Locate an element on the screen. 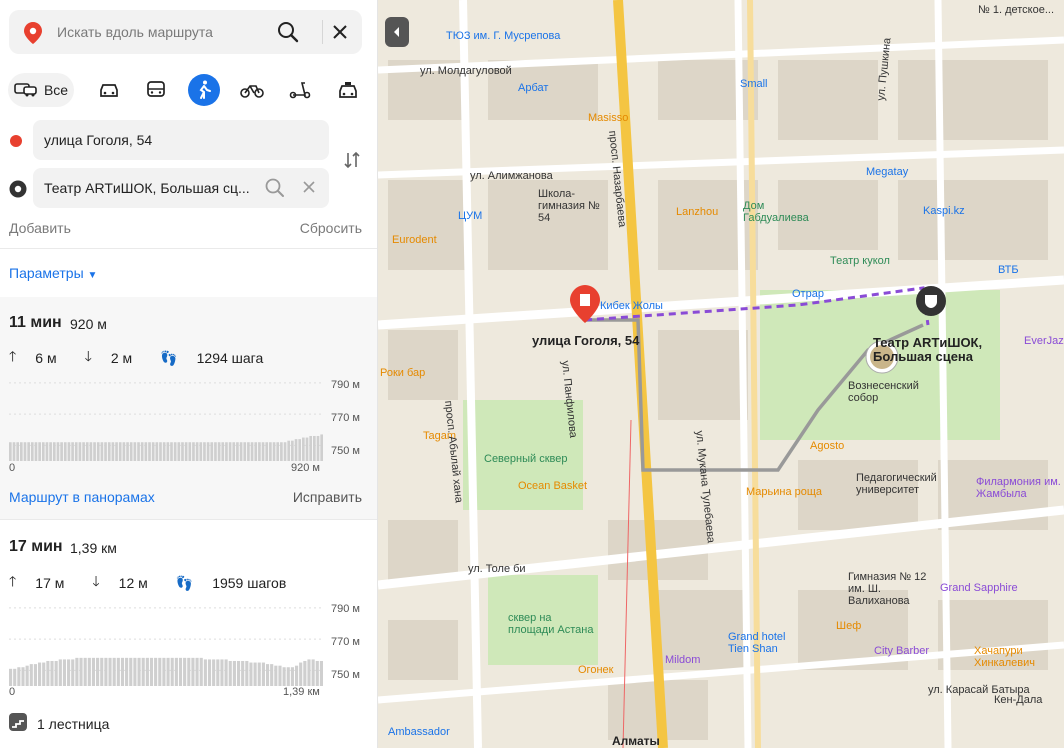 The width and height of the screenshot is (1064, 748). map-label: Арбат is located at coordinates (533, 88).